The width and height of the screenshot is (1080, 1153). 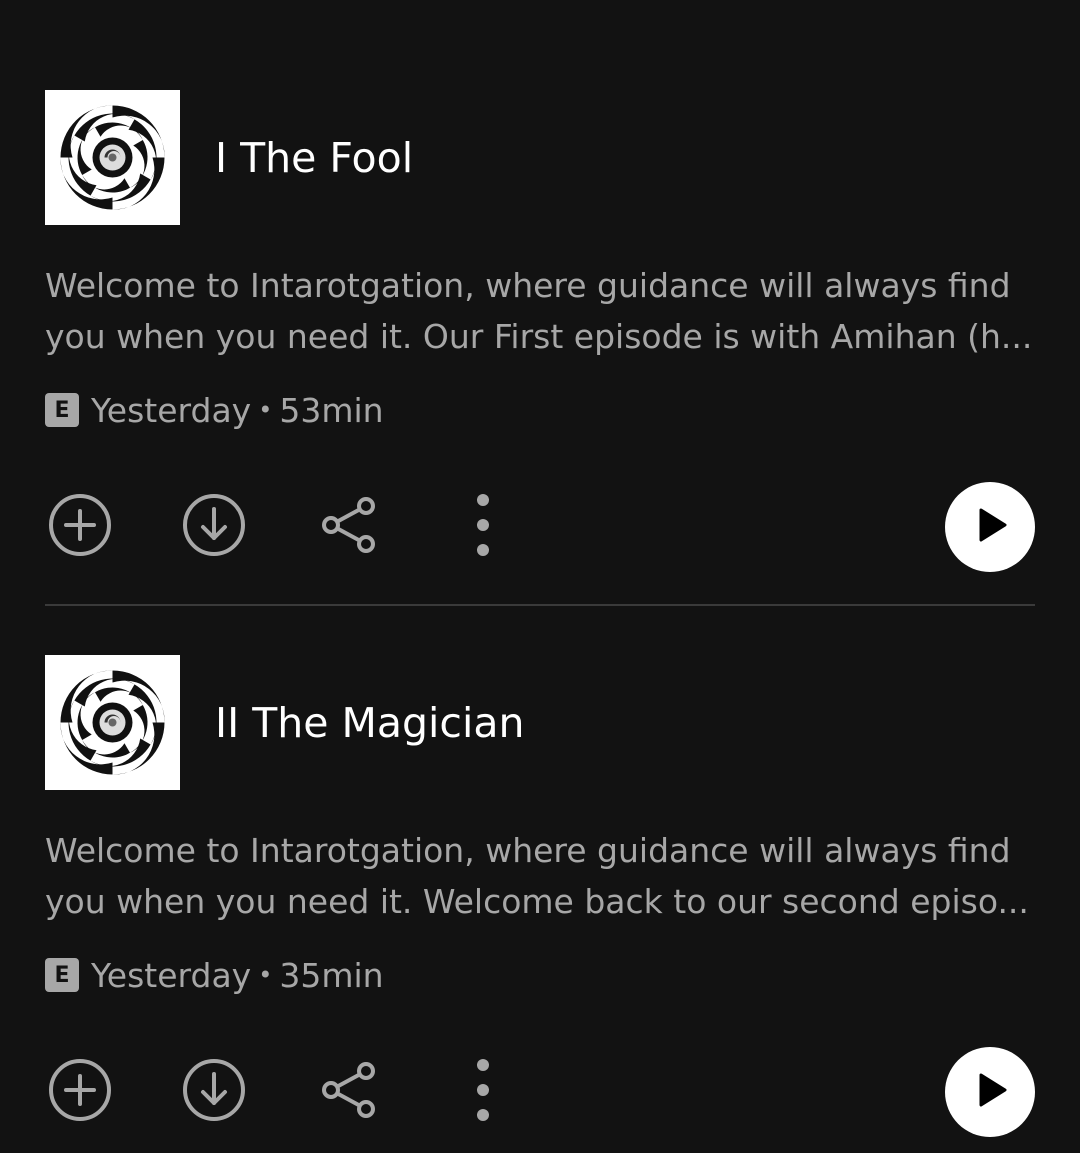 I want to click on episode-divider, so click(x=540, y=605).